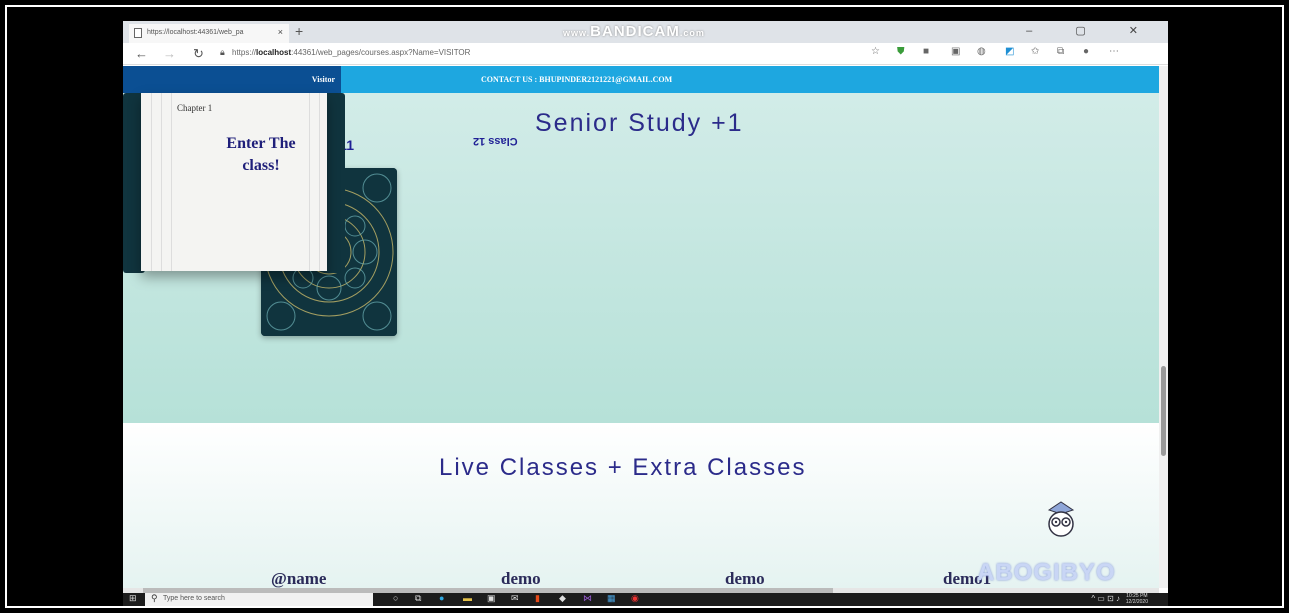 This screenshot has width=1289, height=613. What do you see at coordinates (418, 599) in the screenshot?
I see `taskview-icon: ⧉` at bounding box center [418, 599].